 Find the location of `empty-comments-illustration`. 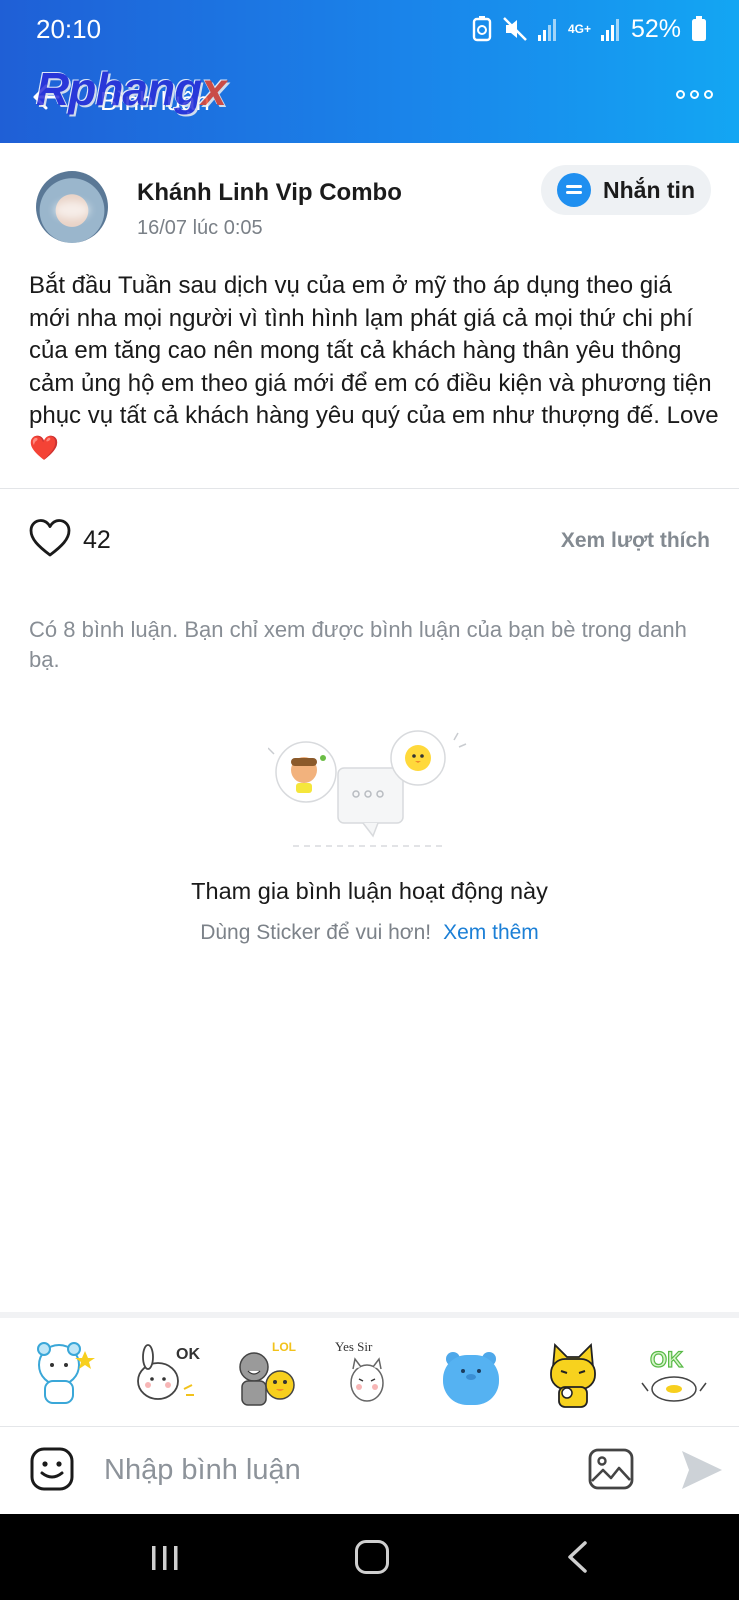

empty-comments-illustration is located at coordinates (367, 788).